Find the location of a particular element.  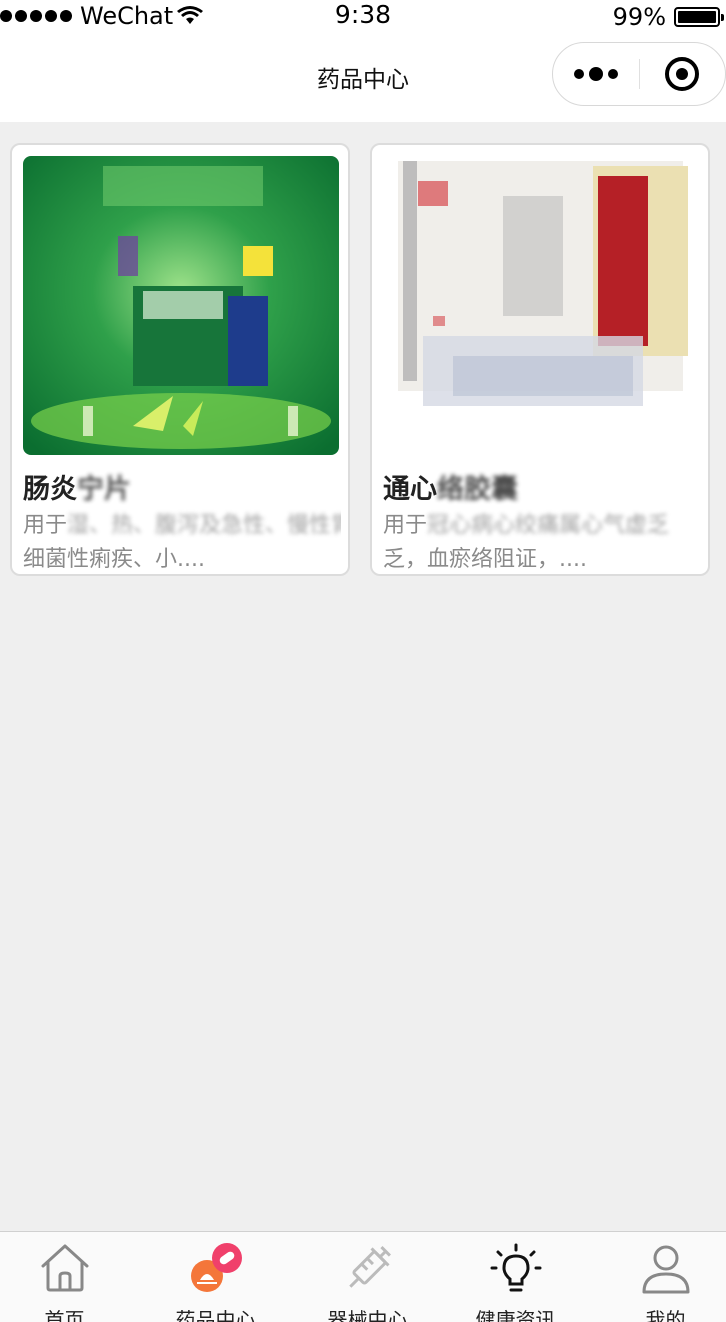

mini-program-capsule is located at coordinates (639, 74).